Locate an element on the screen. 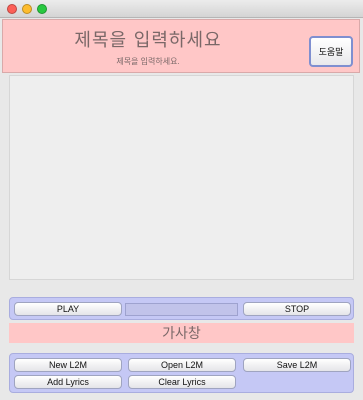 The width and height of the screenshot is (363, 400). playback-progress-bar is located at coordinates (181, 309).